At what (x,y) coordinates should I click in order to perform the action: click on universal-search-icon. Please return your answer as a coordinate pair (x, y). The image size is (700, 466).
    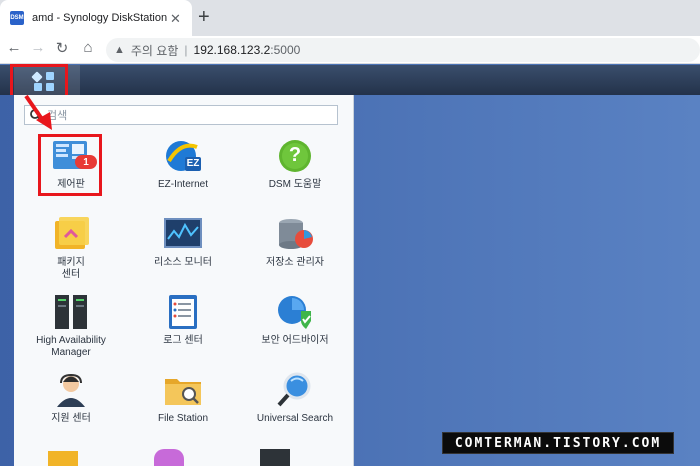
    Looking at the image, I should click on (295, 390).